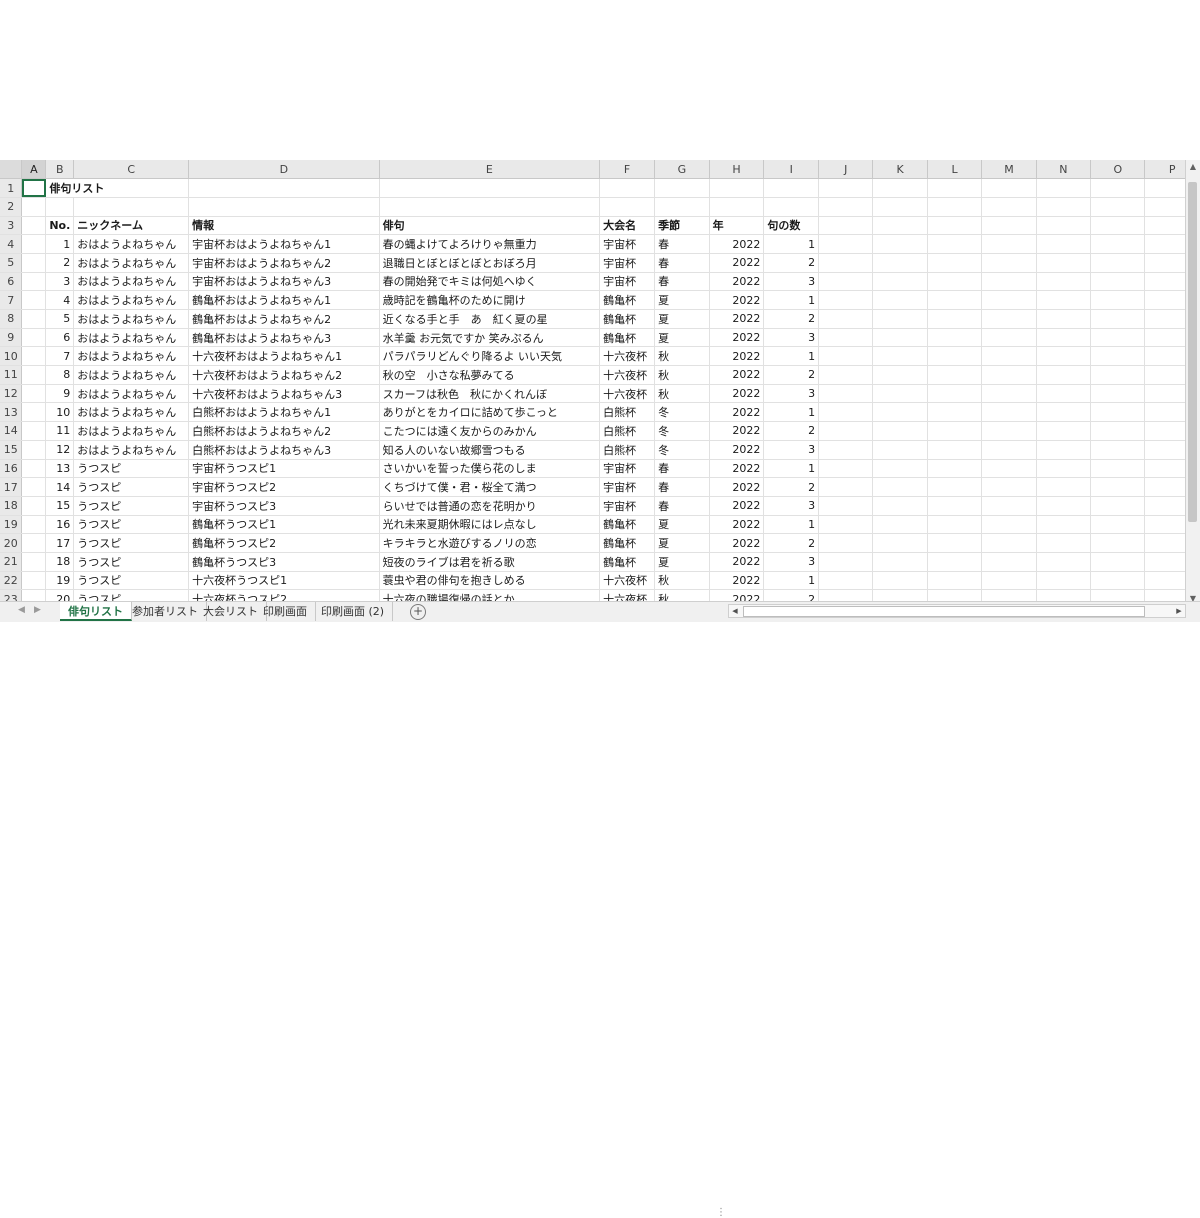 The width and height of the screenshot is (1200, 1218). What do you see at coordinates (682, 170) in the screenshot?
I see `column-header-g: G` at bounding box center [682, 170].